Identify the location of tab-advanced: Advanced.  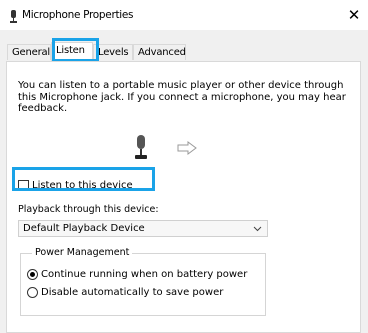
(159, 52).